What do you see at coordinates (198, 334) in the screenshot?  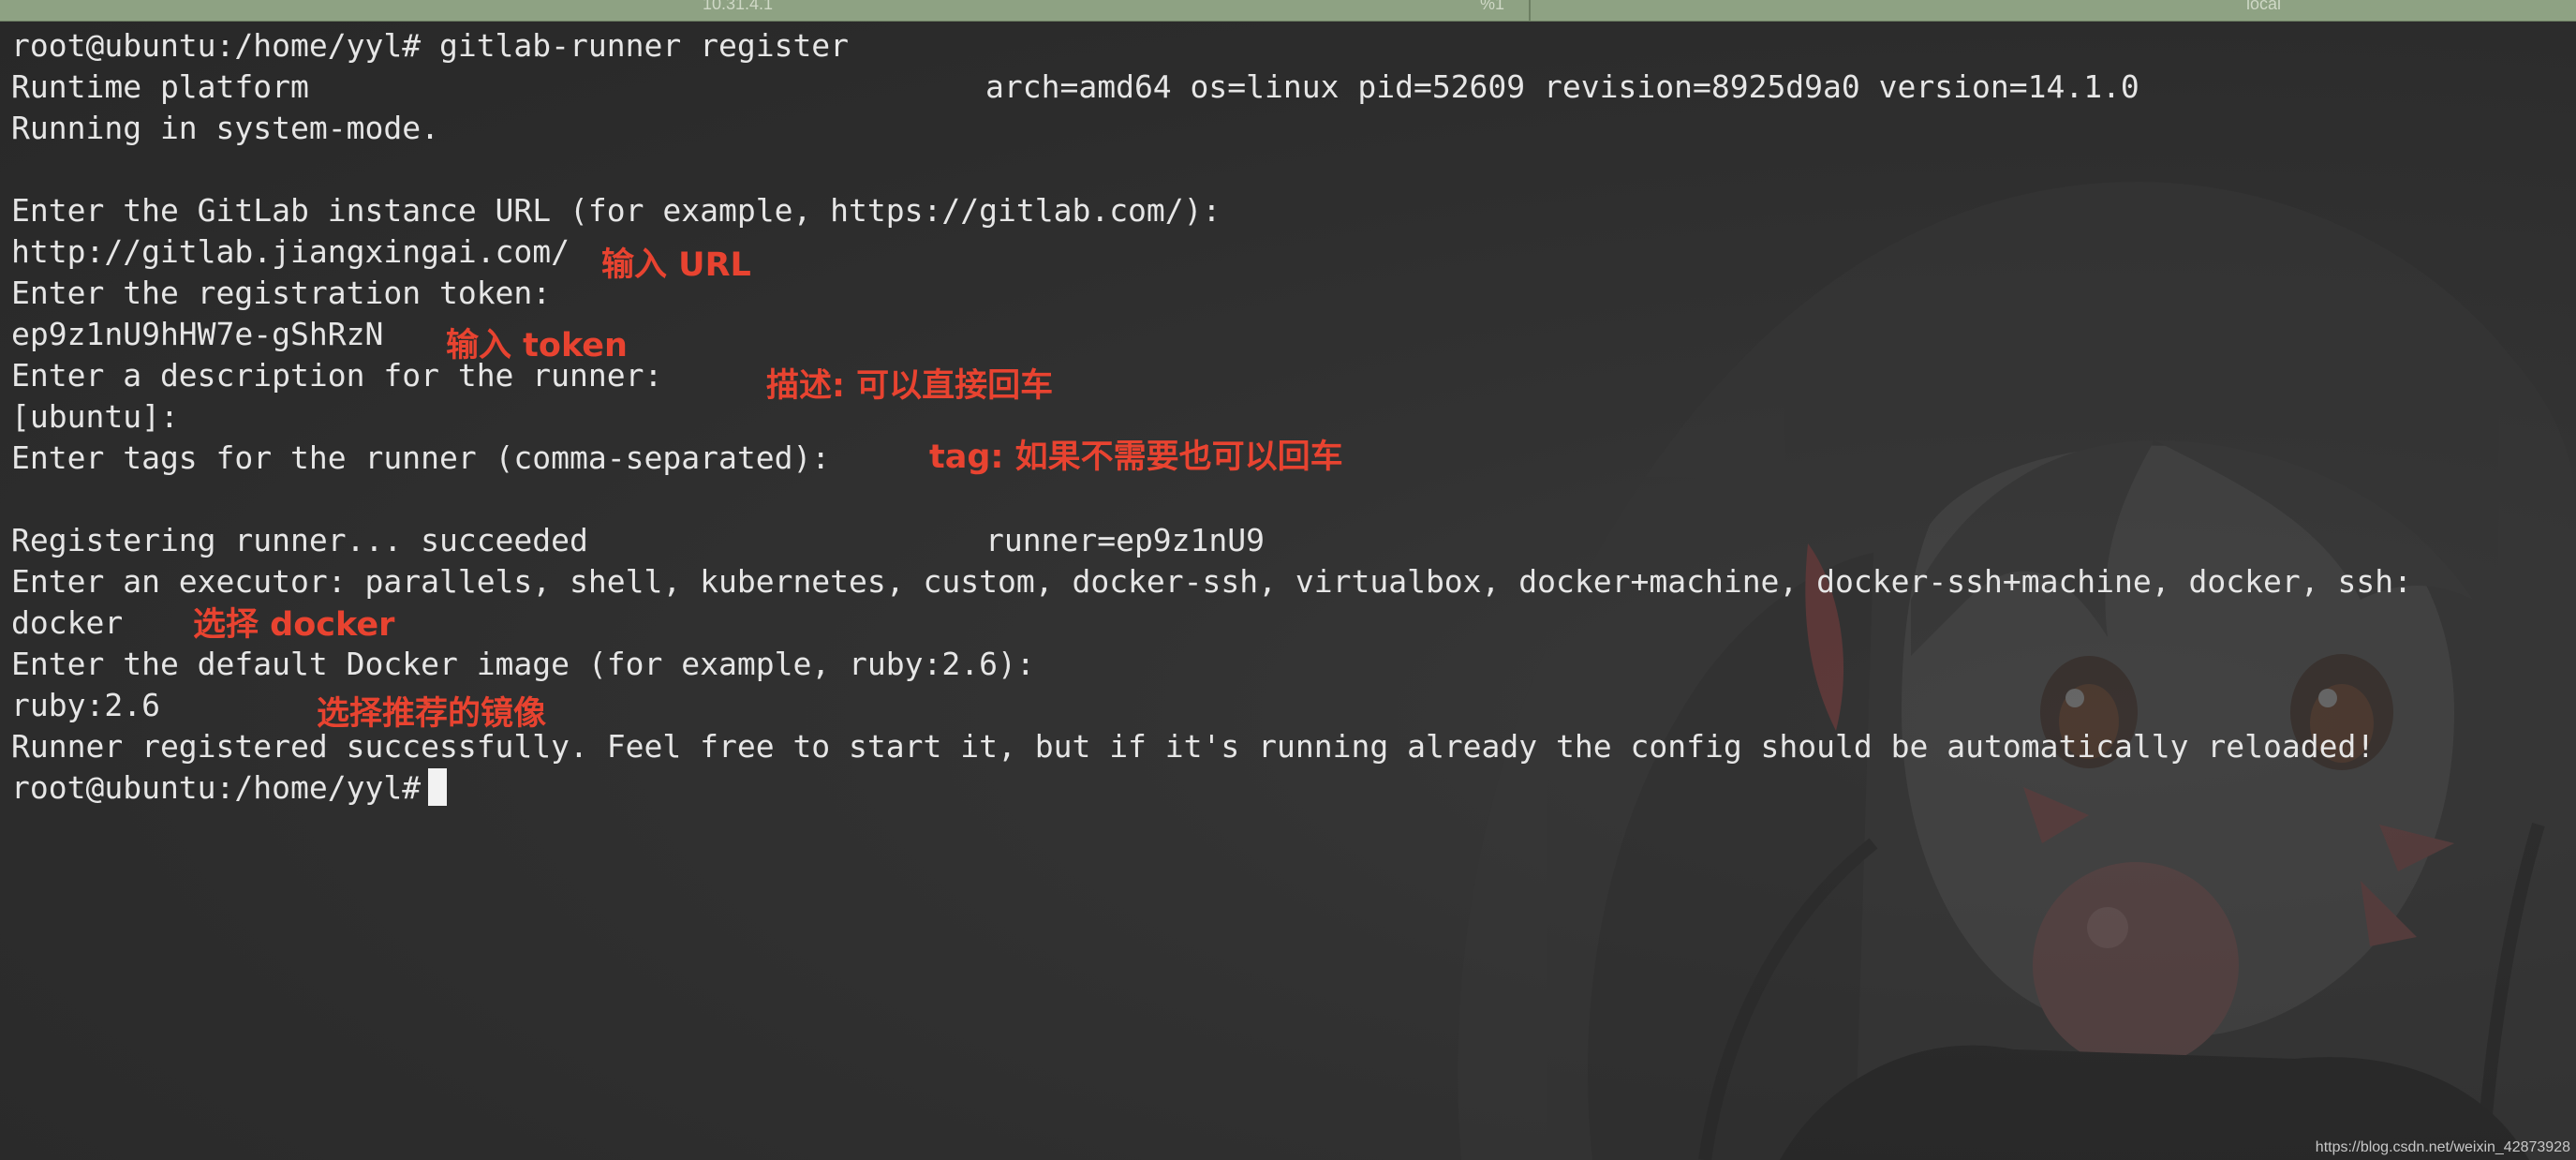 I see `terminal-line: ep9z1nU9hHW7e-gShRzN` at bounding box center [198, 334].